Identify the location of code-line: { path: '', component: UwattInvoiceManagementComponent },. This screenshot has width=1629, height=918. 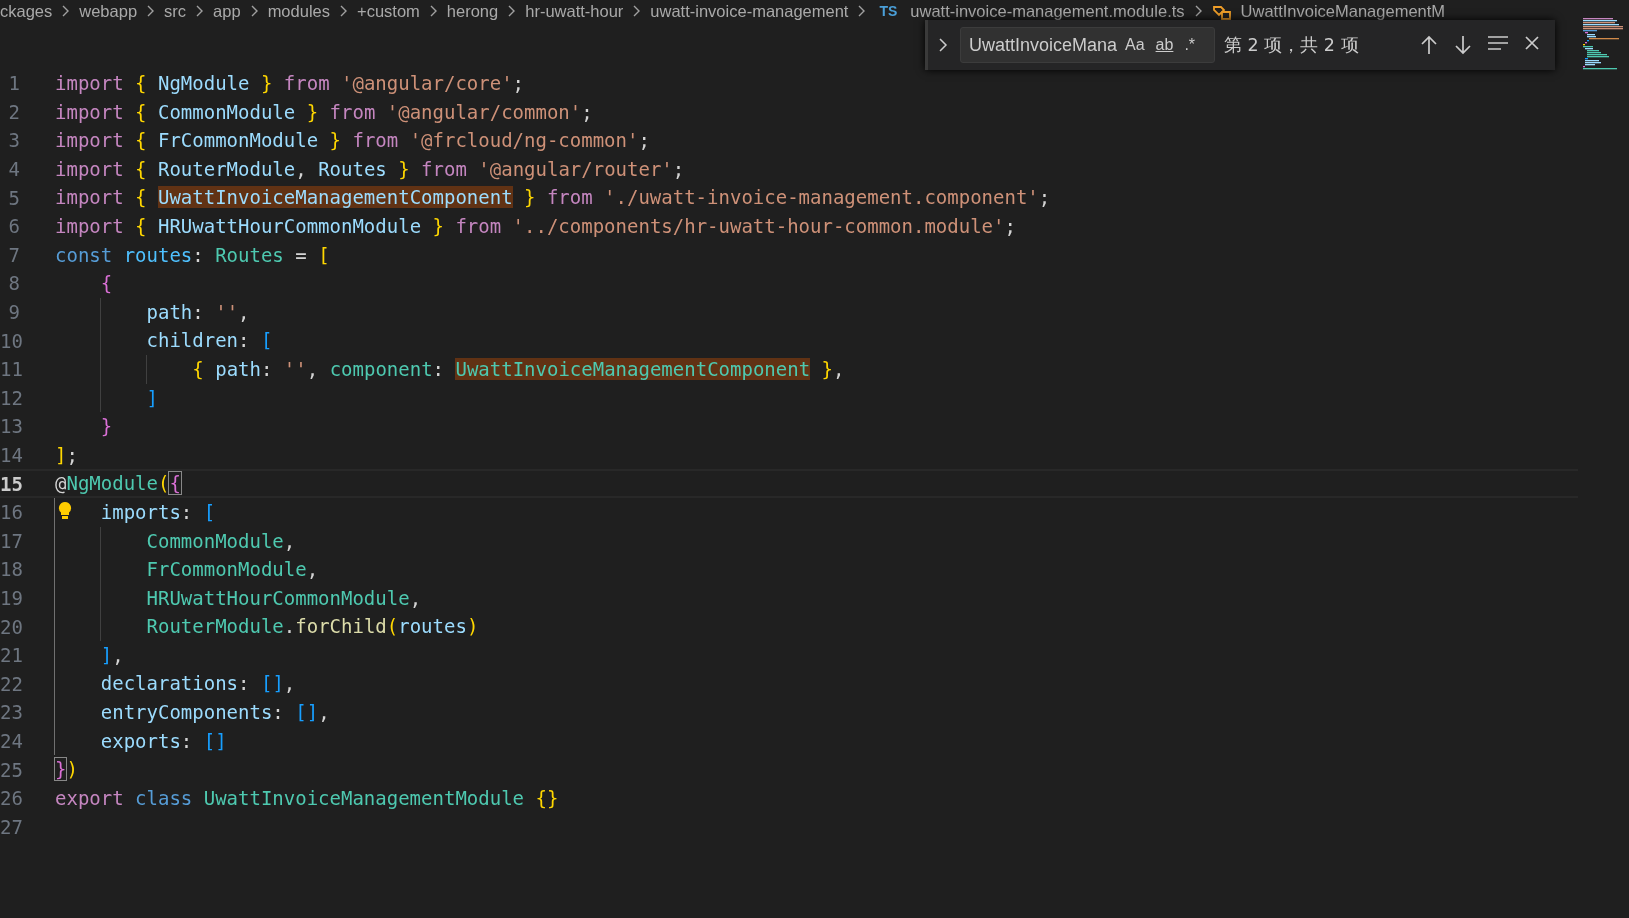
(450, 369).